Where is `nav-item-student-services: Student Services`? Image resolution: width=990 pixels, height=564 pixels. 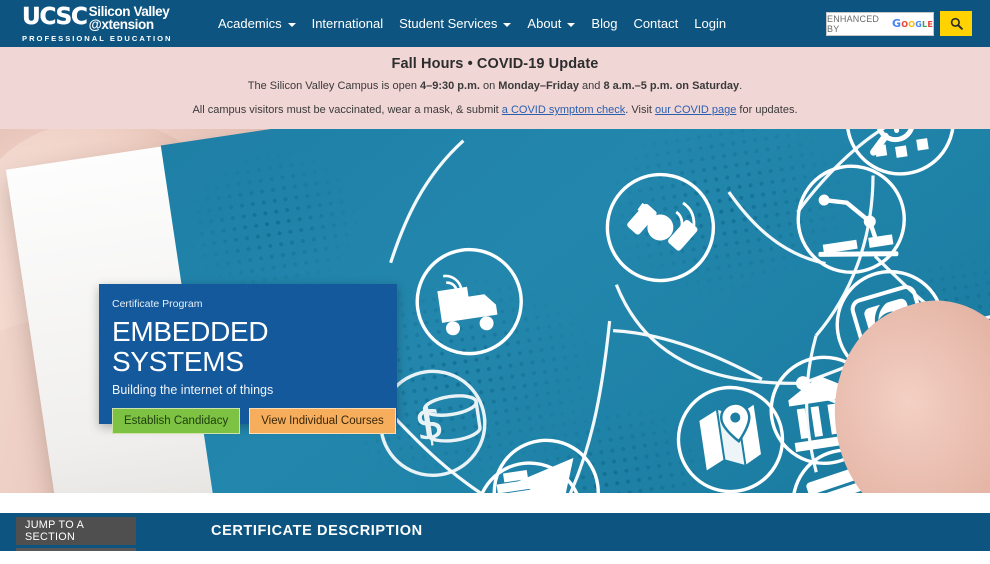 nav-item-student-services: Student Services is located at coordinates (455, 23).